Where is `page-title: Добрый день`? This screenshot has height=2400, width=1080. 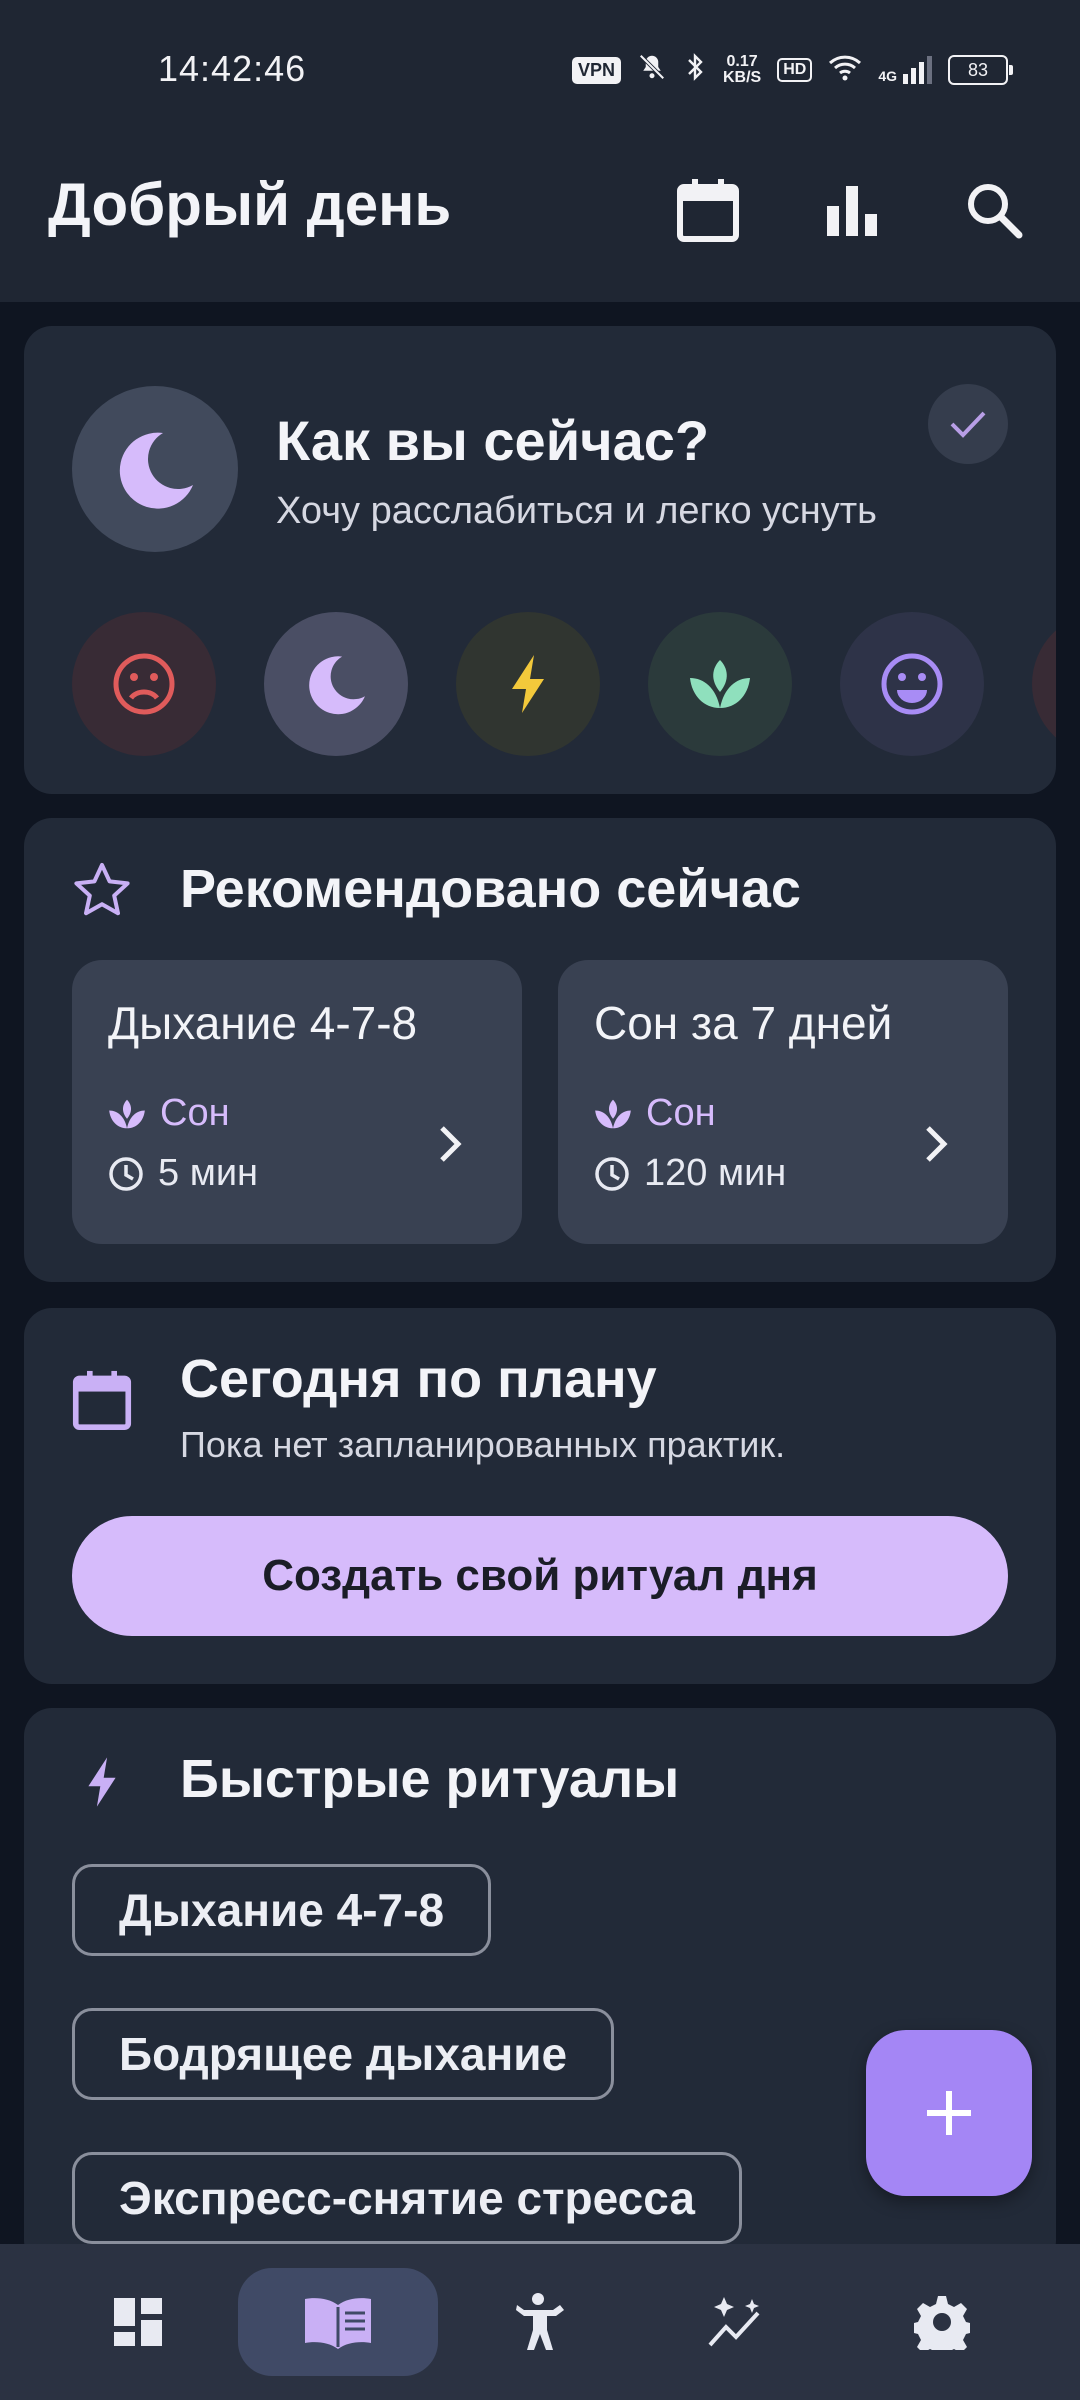 page-title: Добрый день is located at coordinates (250, 204).